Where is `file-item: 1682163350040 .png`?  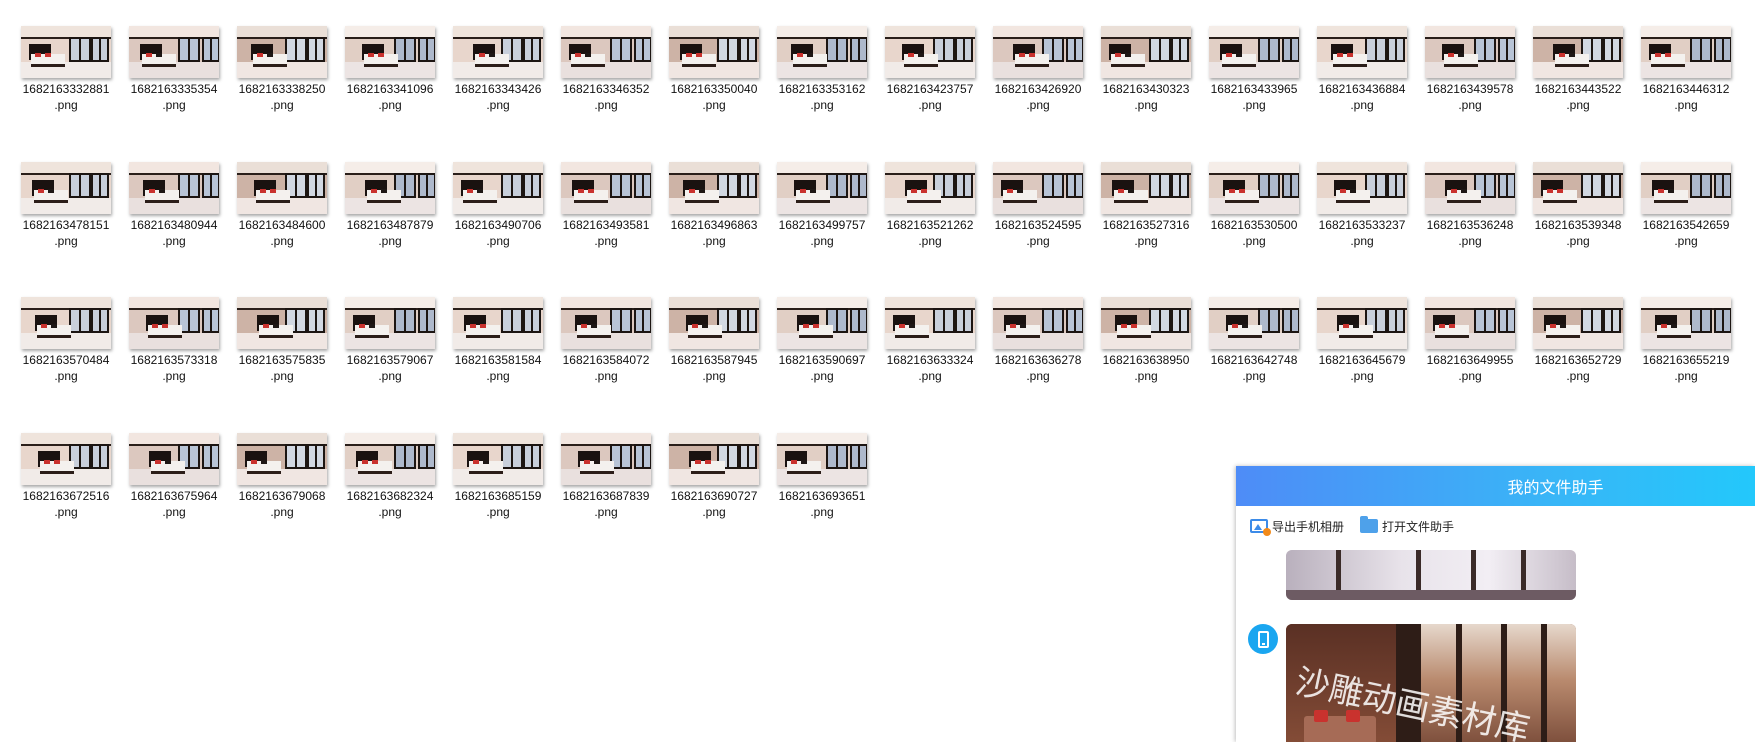
file-item: 1682163350040 .png is located at coordinates (714, 88).